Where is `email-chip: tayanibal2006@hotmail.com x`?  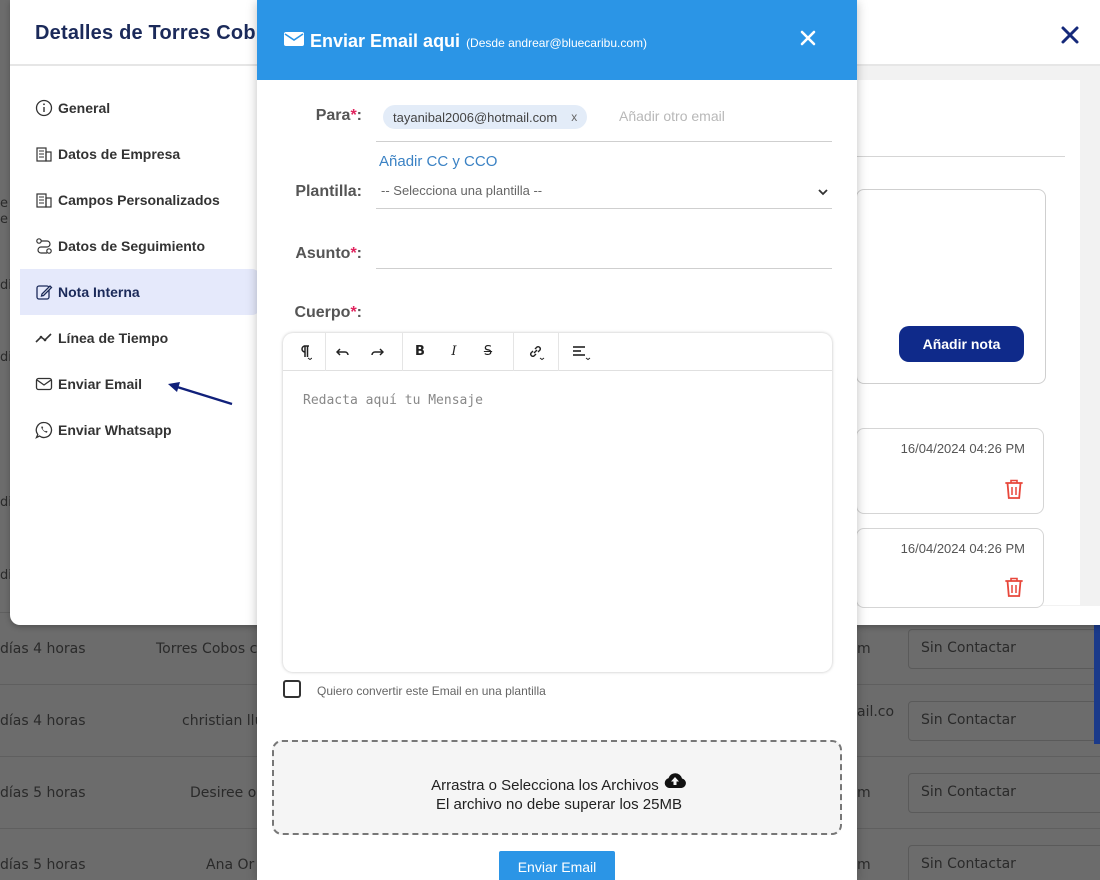
email-chip: tayanibal2006@hotmail.com x is located at coordinates (485, 117).